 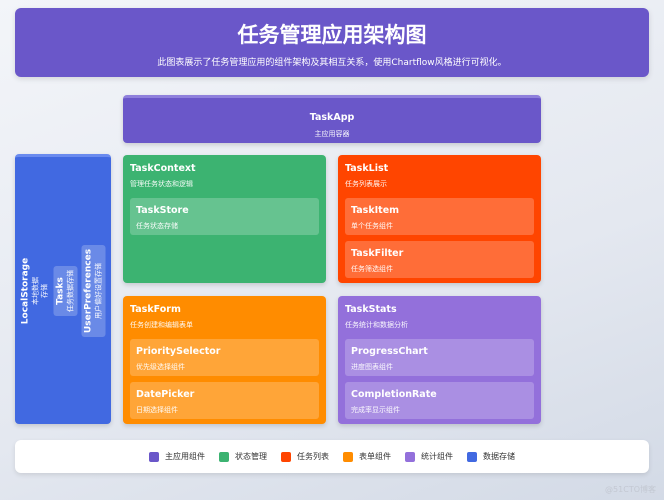 What do you see at coordinates (372, 226) in the screenshot?
I see `node-desc: 单个任务组件` at bounding box center [372, 226].